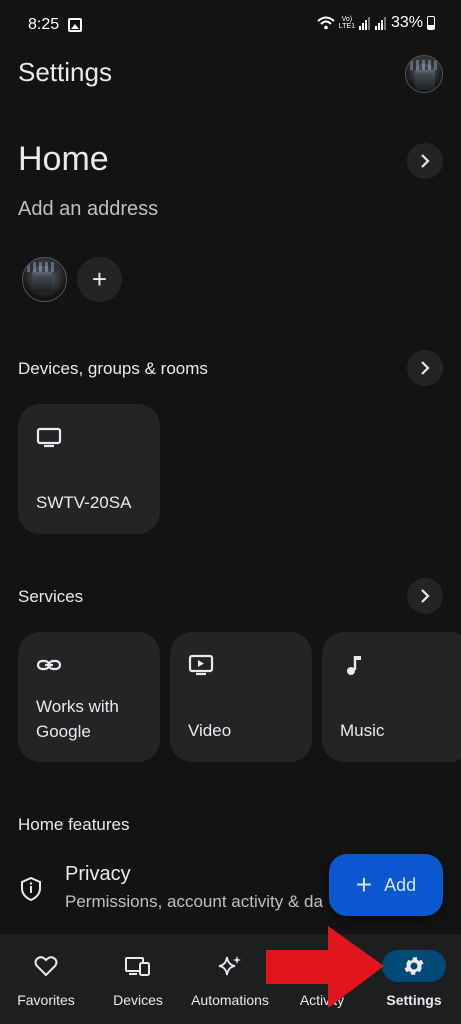 The height and width of the screenshot is (1024, 461). Describe the element at coordinates (74, 824) in the screenshot. I see `home-features-section-title: Home features` at that location.